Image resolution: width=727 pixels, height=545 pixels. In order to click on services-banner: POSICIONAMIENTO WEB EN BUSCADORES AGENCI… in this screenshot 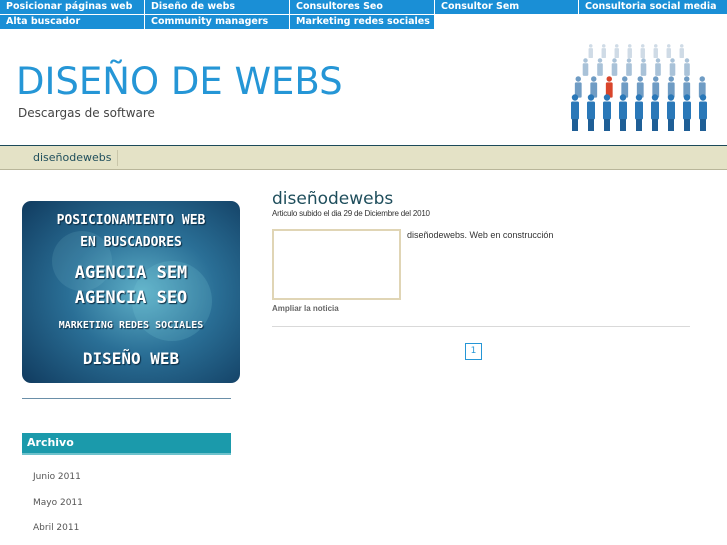, I will do `click(131, 292)`.